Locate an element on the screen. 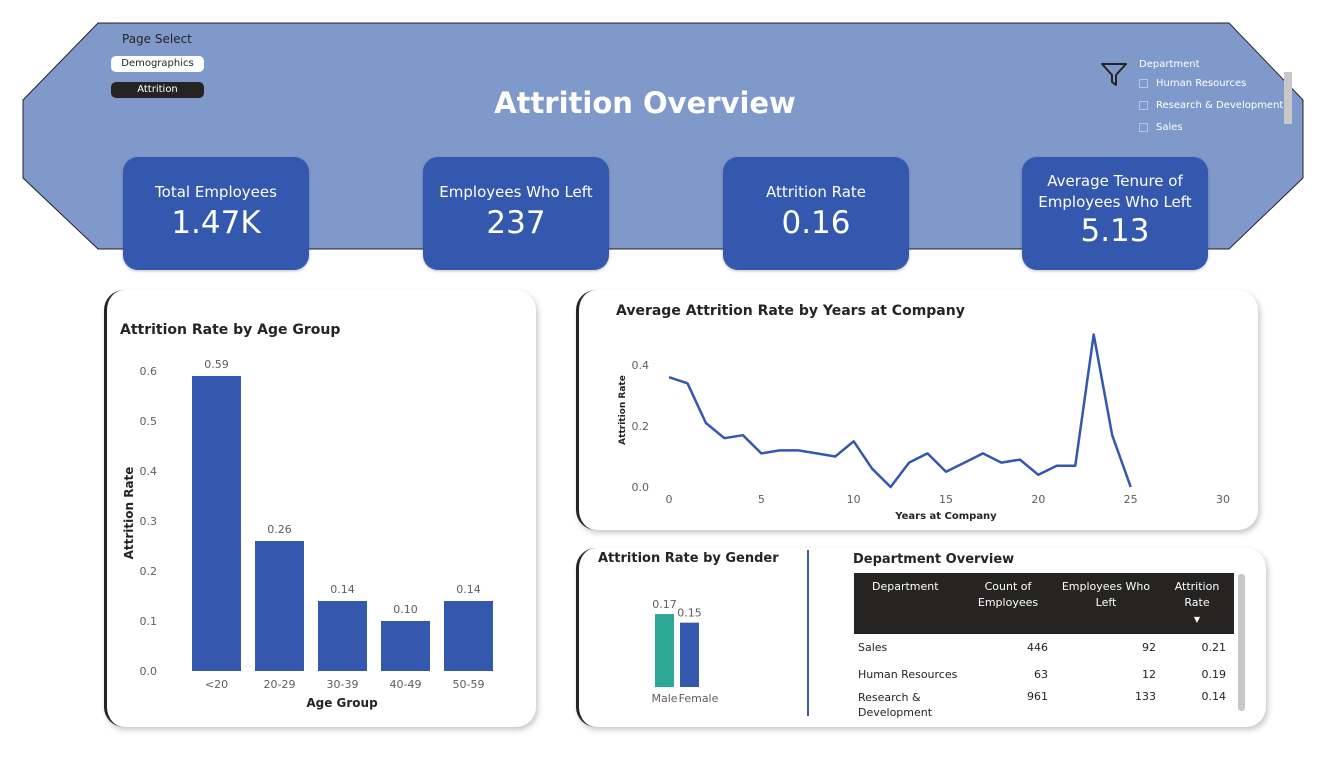  kpi-label: Employees Who Left is located at coordinates (516, 192).